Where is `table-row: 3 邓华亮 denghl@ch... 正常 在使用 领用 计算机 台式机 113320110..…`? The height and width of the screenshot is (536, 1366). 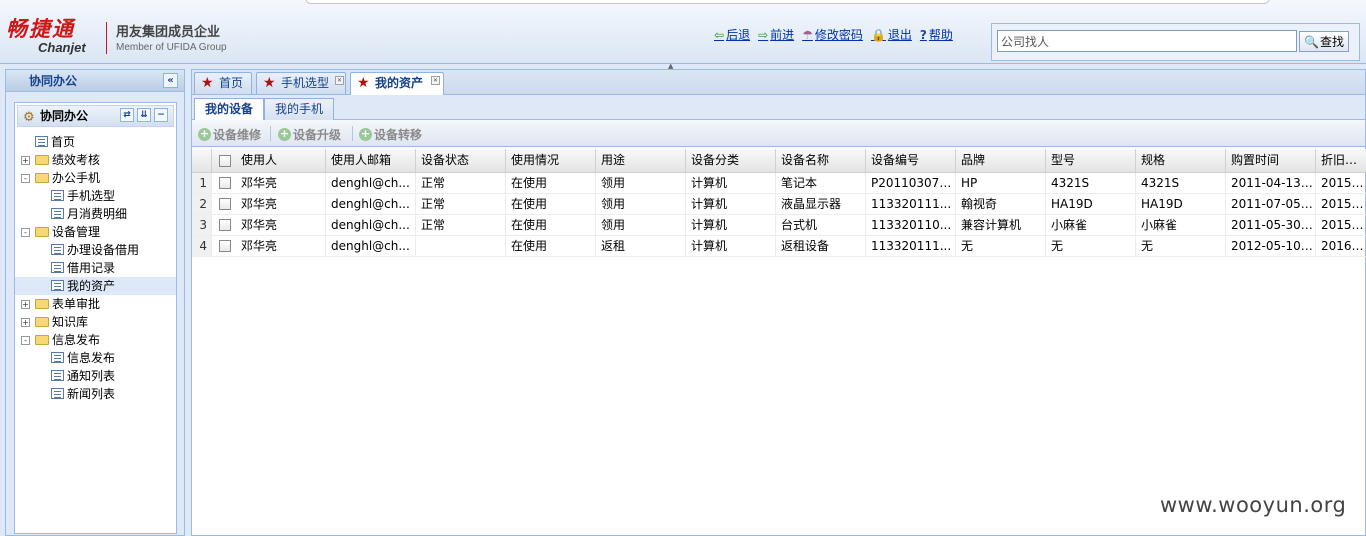 table-row: 3 邓华亮 denghl@ch... 正常 在使用 领用 计算机 台式机 113320110..… is located at coordinates (779, 225).